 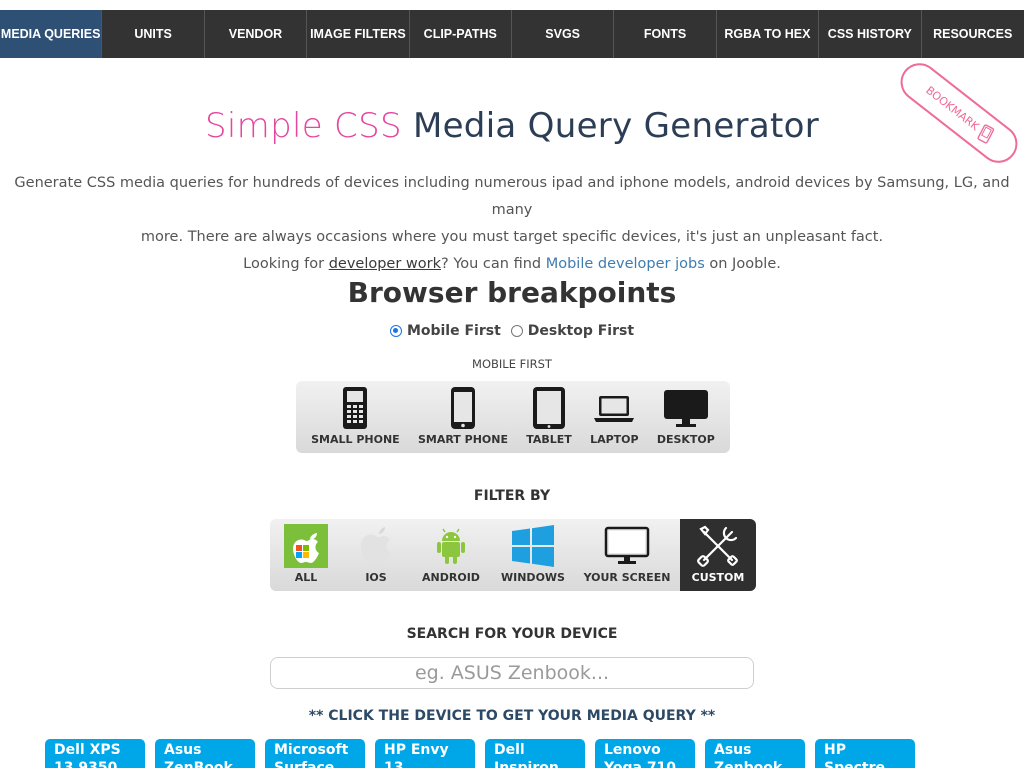 I want to click on tools-icon, so click(x=717, y=546).